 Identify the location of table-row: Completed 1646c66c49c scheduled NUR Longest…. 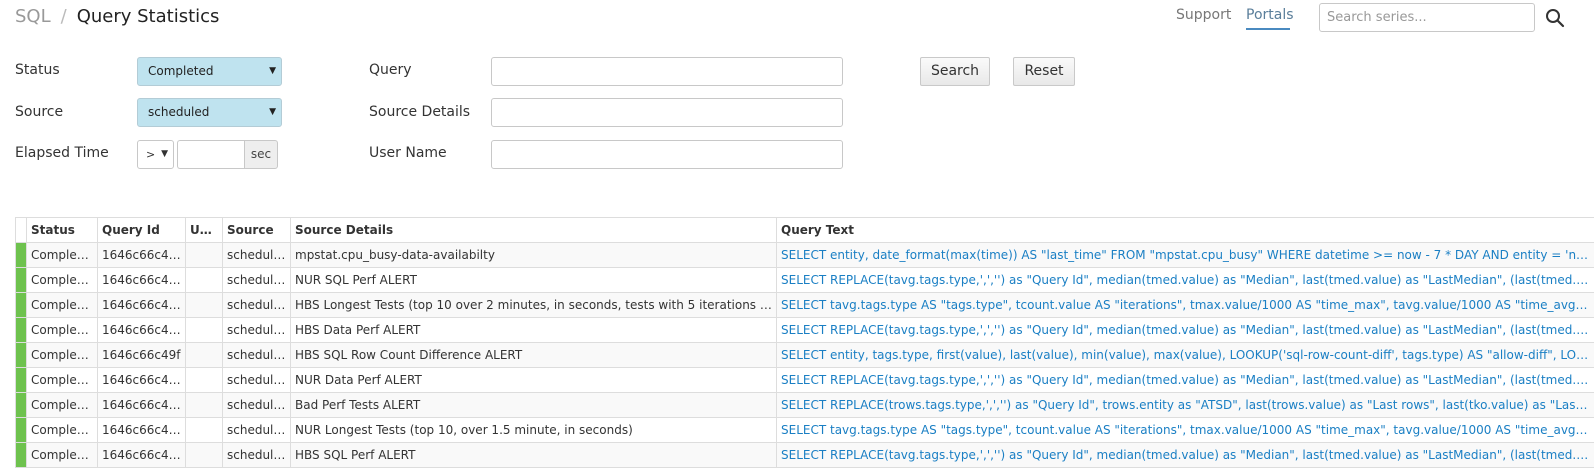
(804, 429).